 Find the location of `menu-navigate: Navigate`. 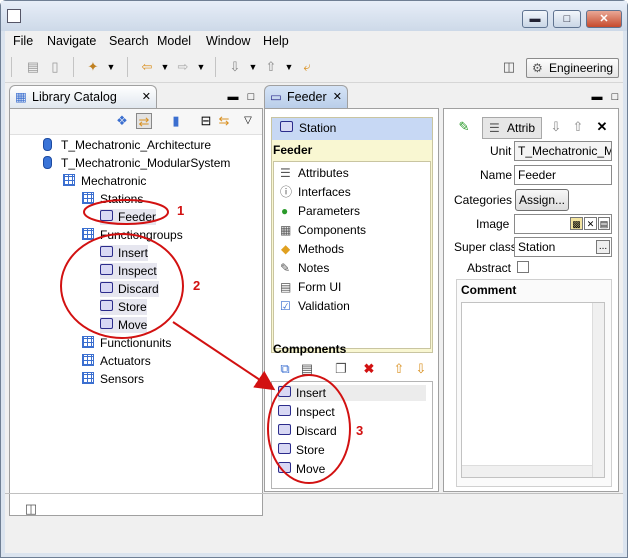

menu-navigate: Navigate is located at coordinates (71, 41).